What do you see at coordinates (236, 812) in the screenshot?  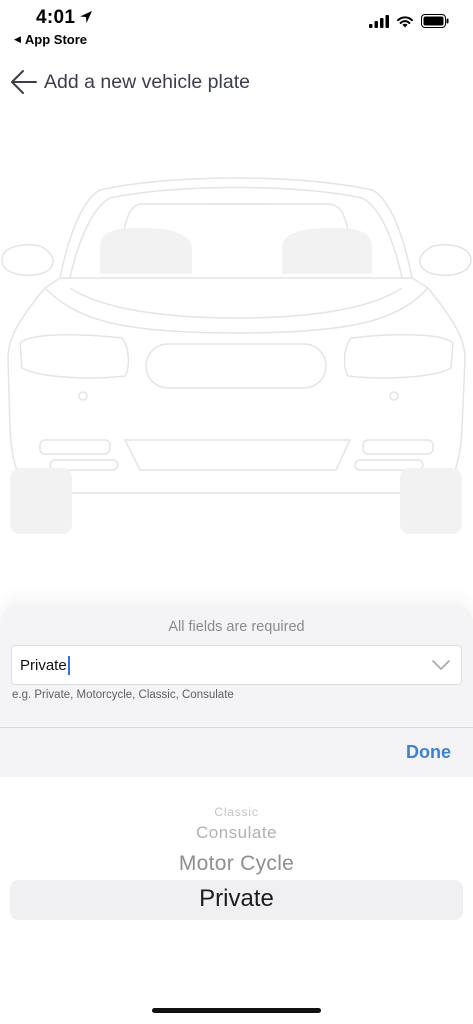 I see `picker-option-classic: Classic` at bounding box center [236, 812].